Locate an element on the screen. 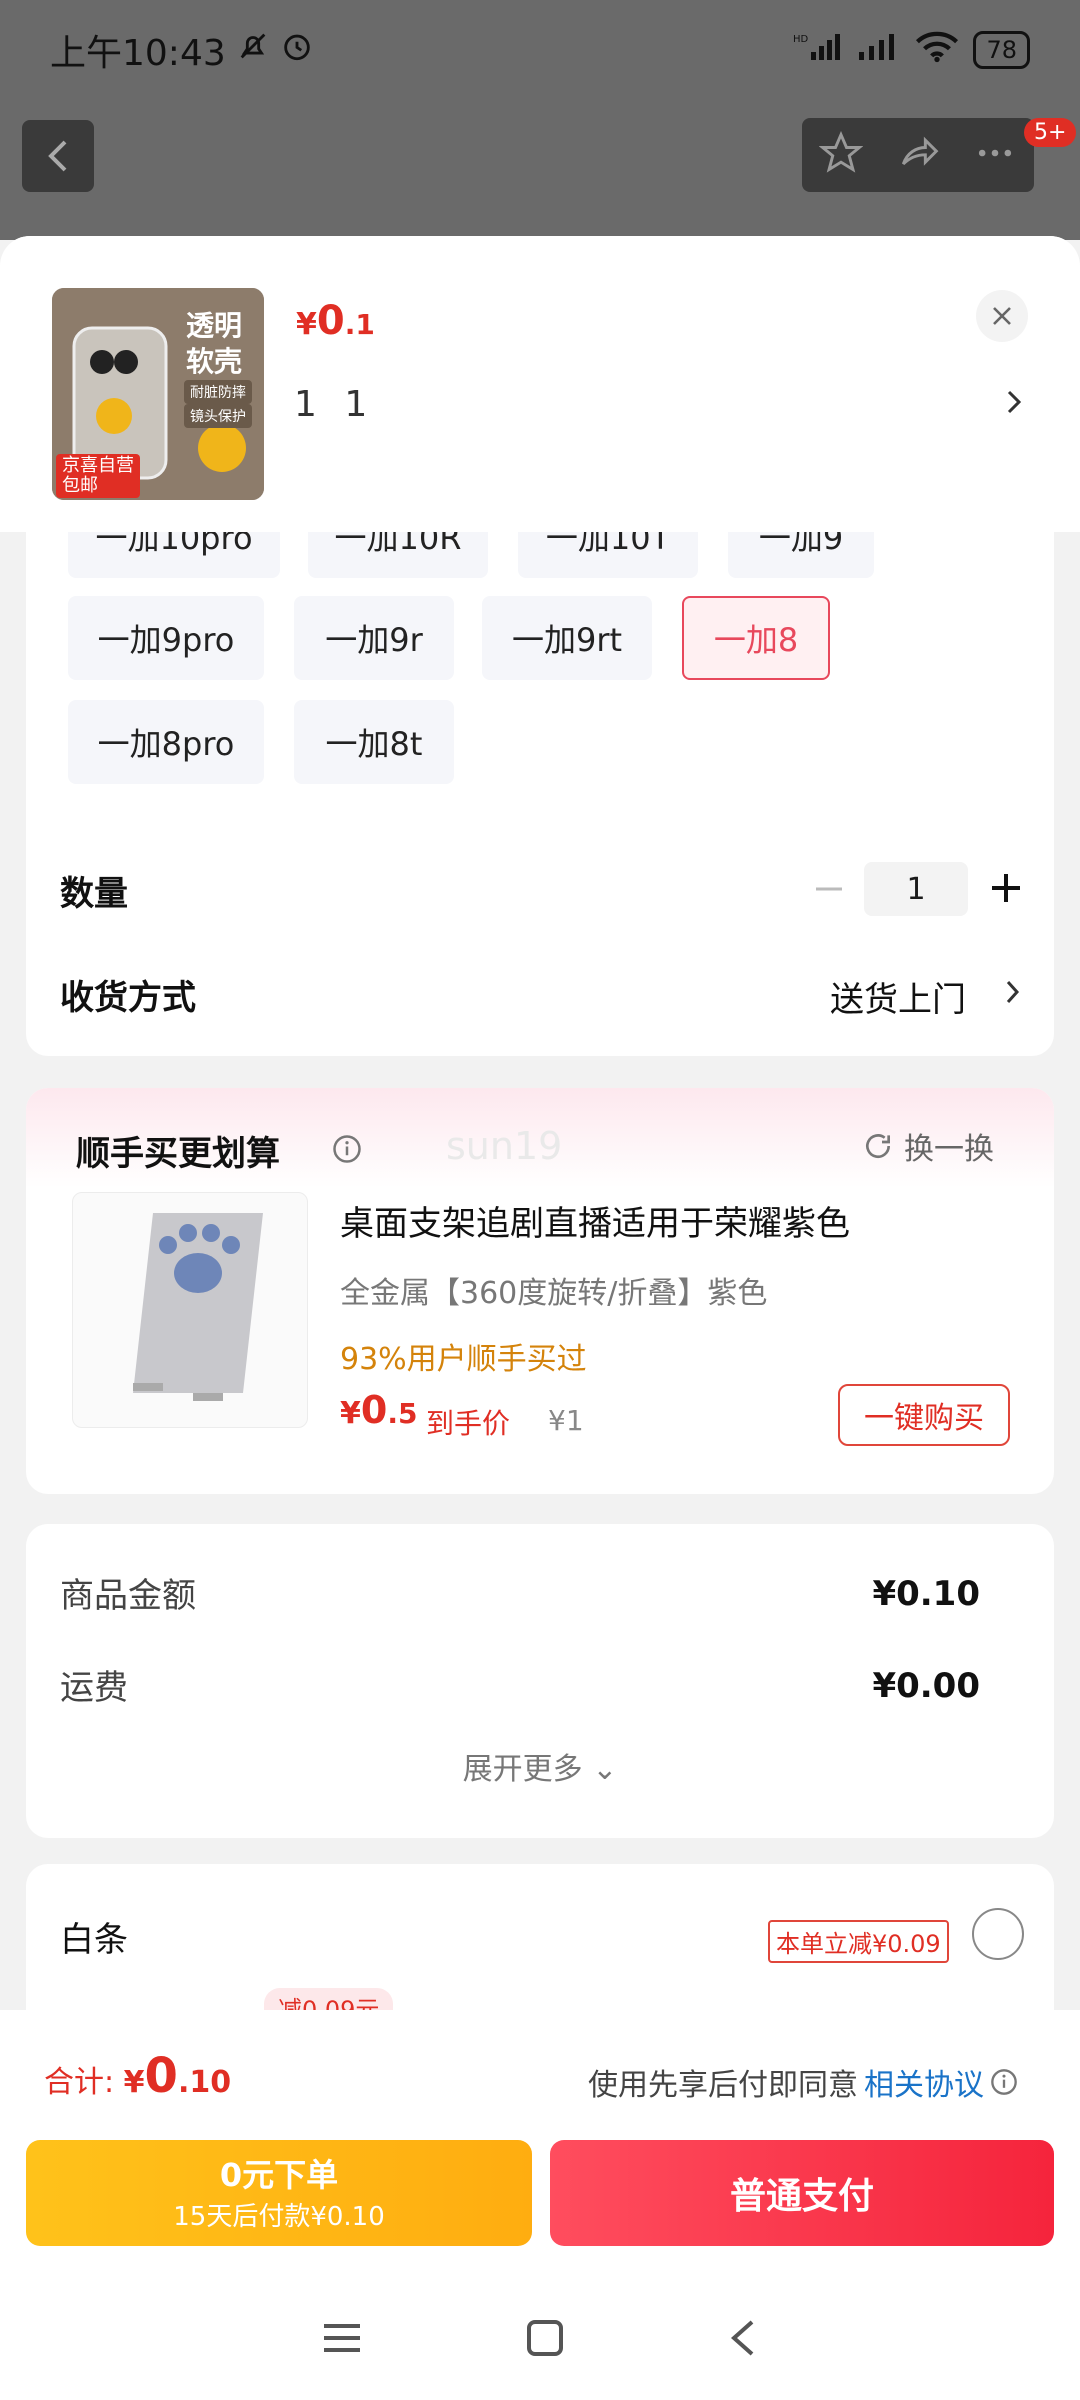 Image resolution: width=1080 pixels, height=2400 pixels. one-click-buy-button: 一键购买 is located at coordinates (924, 1415).